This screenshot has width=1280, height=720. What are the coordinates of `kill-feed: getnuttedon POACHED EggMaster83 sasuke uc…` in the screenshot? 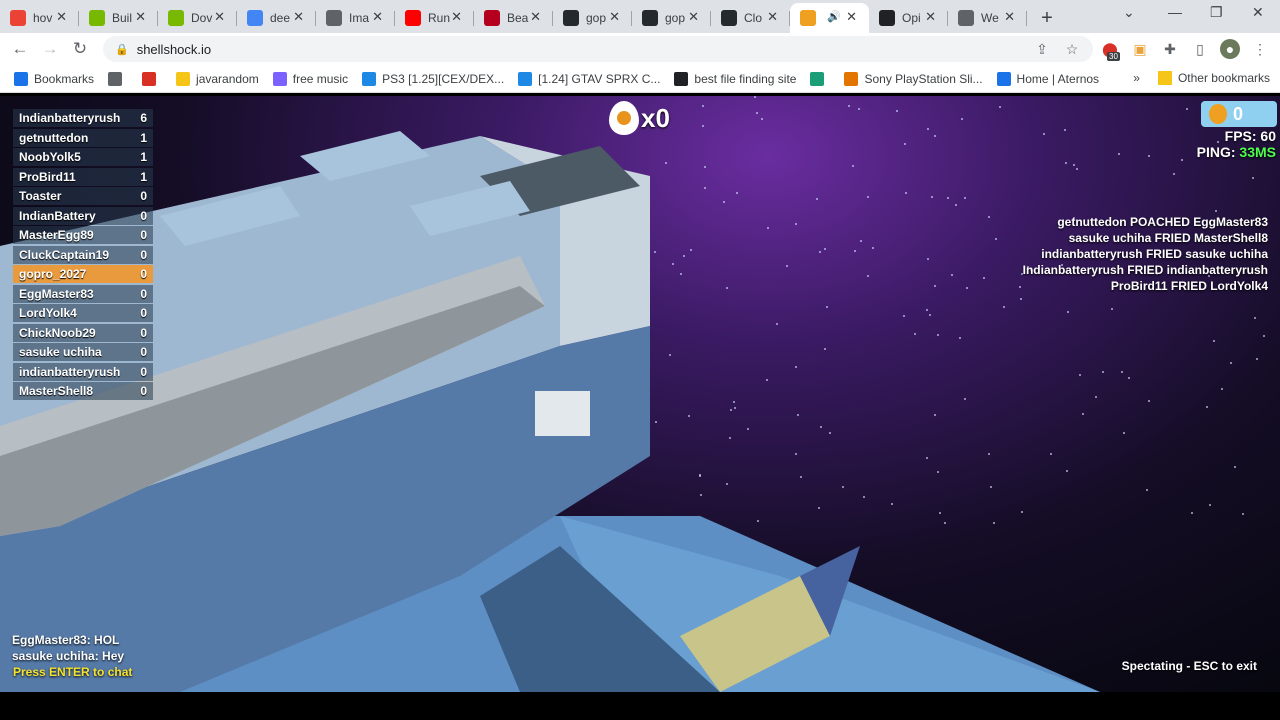 It's located at (1145, 254).